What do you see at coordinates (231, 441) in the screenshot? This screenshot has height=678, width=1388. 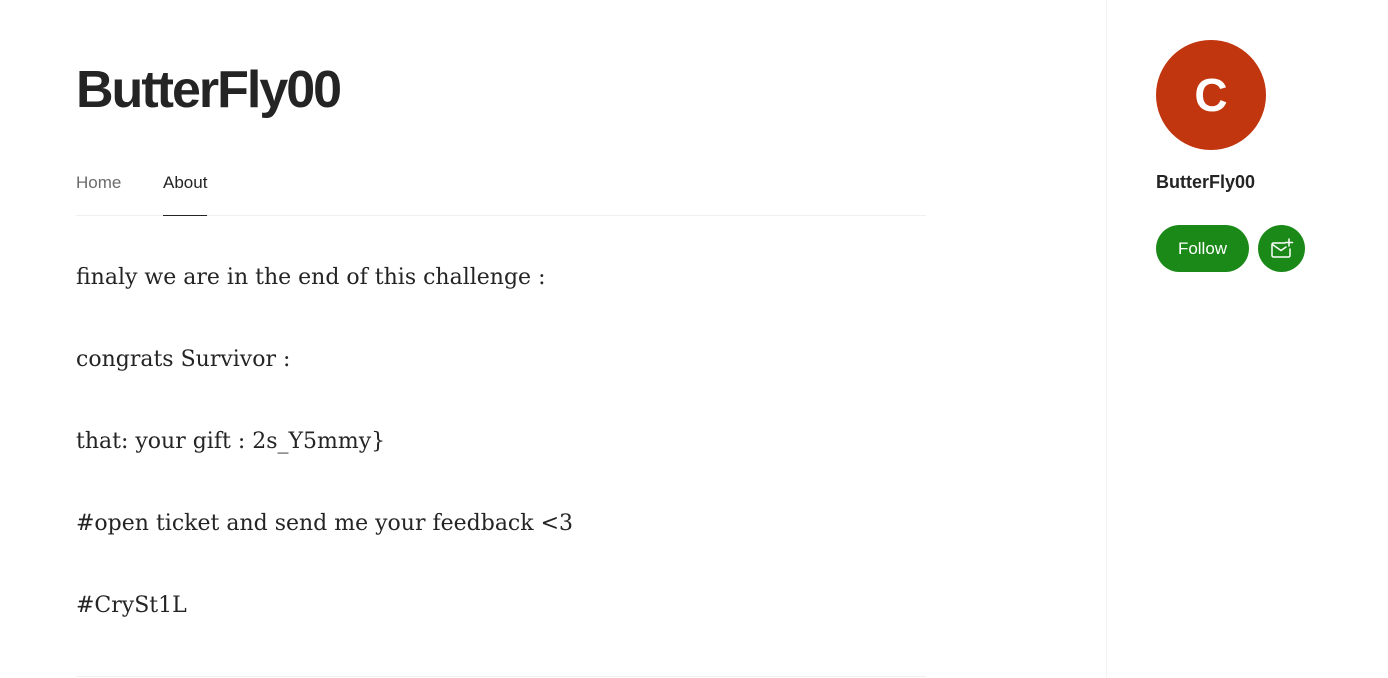 I see `paragraph: that: your gift : 2s_Y5mmy}` at bounding box center [231, 441].